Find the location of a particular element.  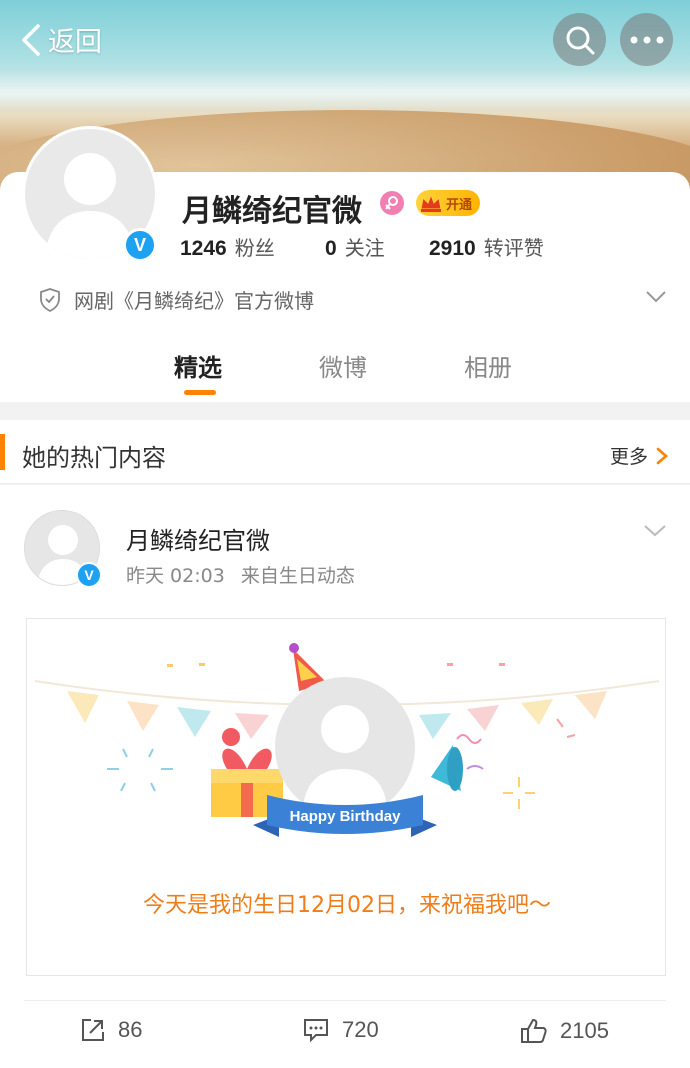

back-button: 返回 is located at coordinates (60, 39).